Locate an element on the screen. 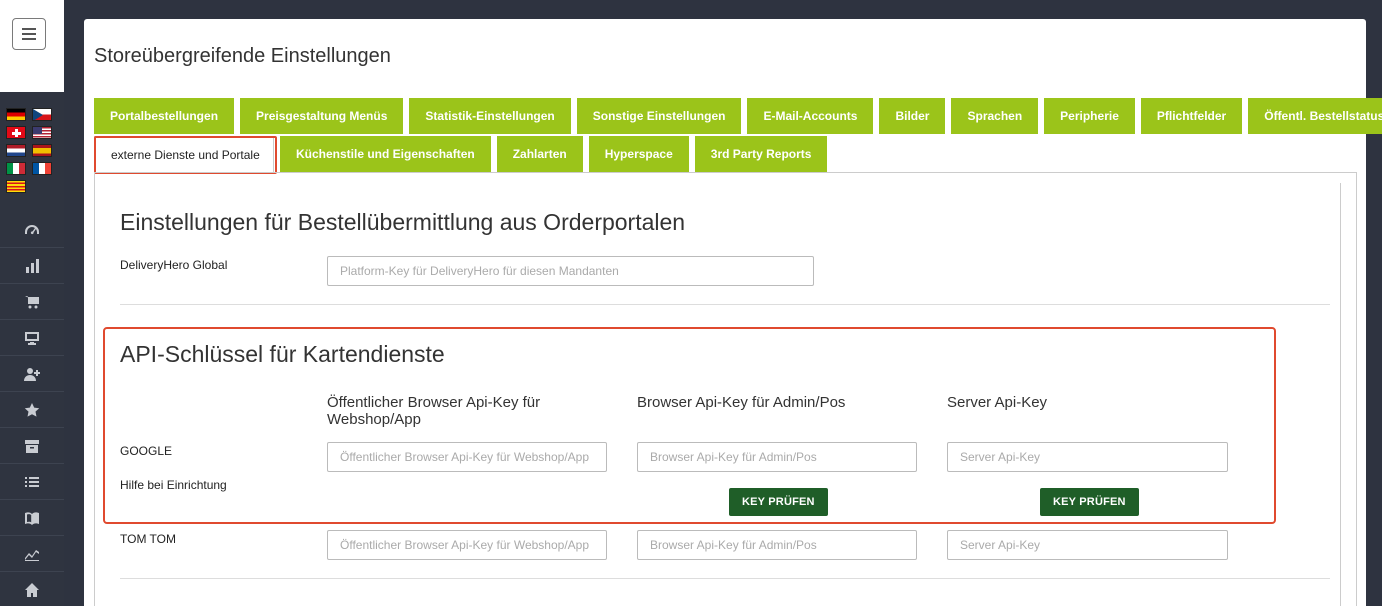 The width and height of the screenshot is (1382, 606). flag-es-icon is located at coordinates (42, 150).